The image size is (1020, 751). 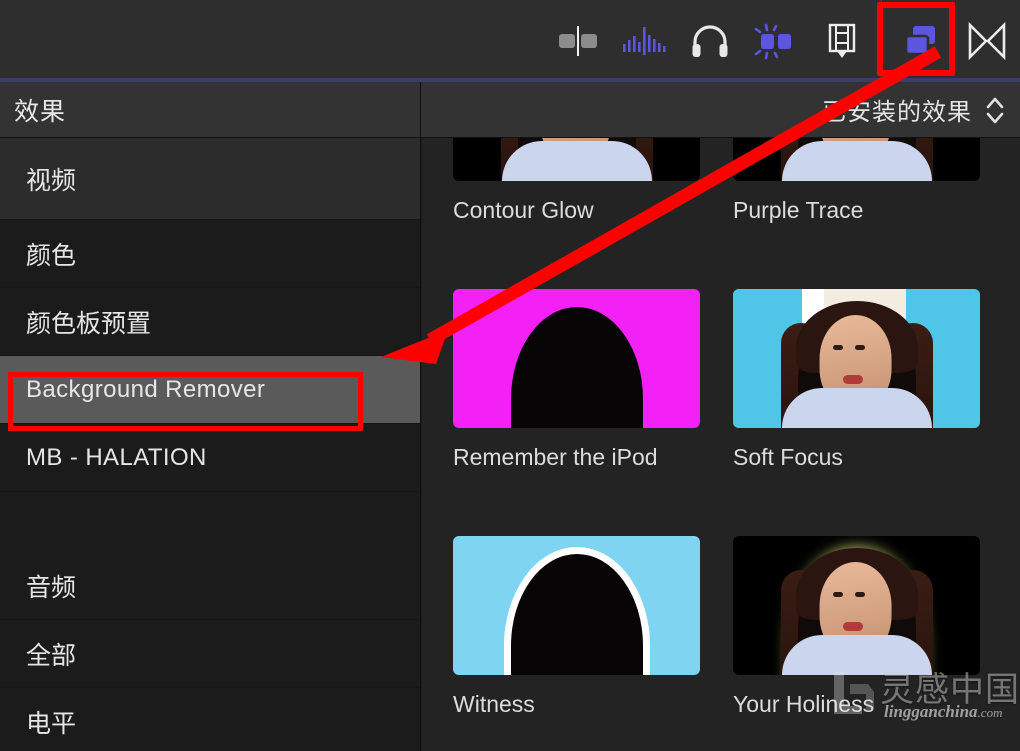 What do you see at coordinates (210, 254) in the screenshot?
I see `sidebar-item-color: 颜色` at bounding box center [210, 254].